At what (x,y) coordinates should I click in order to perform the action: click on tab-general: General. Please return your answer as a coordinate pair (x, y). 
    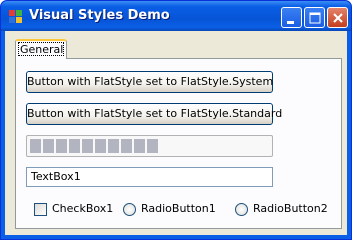
    Looking at the image, I should click on (41, 49).